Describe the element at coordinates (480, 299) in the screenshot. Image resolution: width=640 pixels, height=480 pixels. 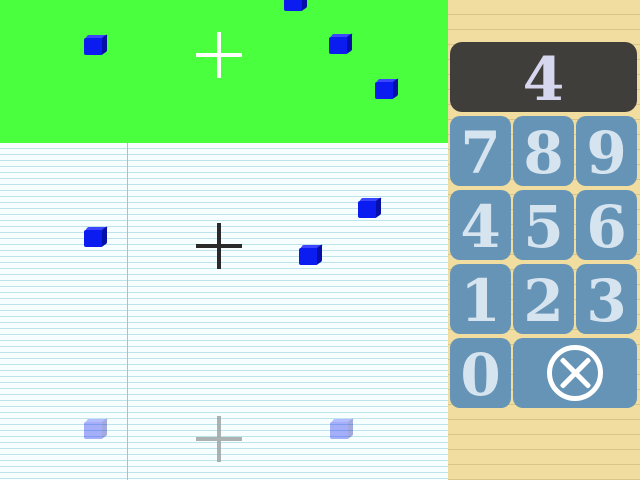
I see `key-1: 1` at that location.